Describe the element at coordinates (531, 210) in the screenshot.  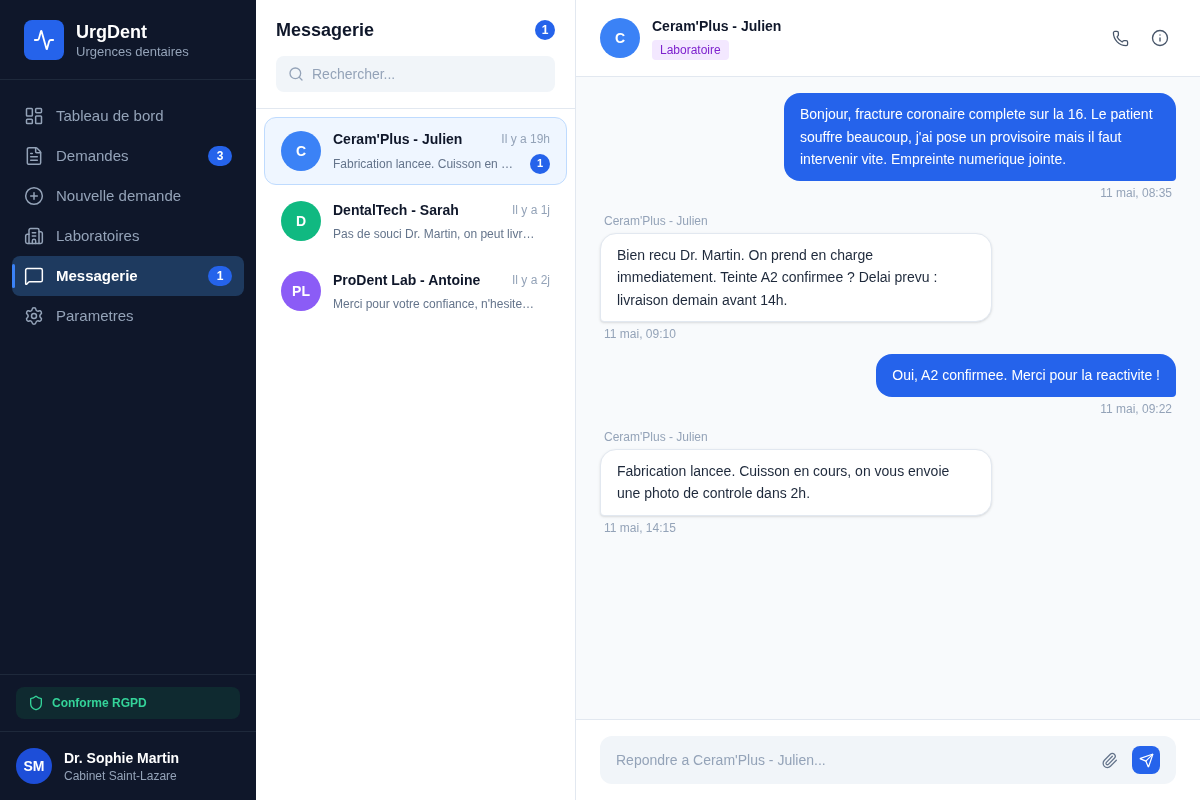
I see `conversation-time: Il y a 1j` at that location.